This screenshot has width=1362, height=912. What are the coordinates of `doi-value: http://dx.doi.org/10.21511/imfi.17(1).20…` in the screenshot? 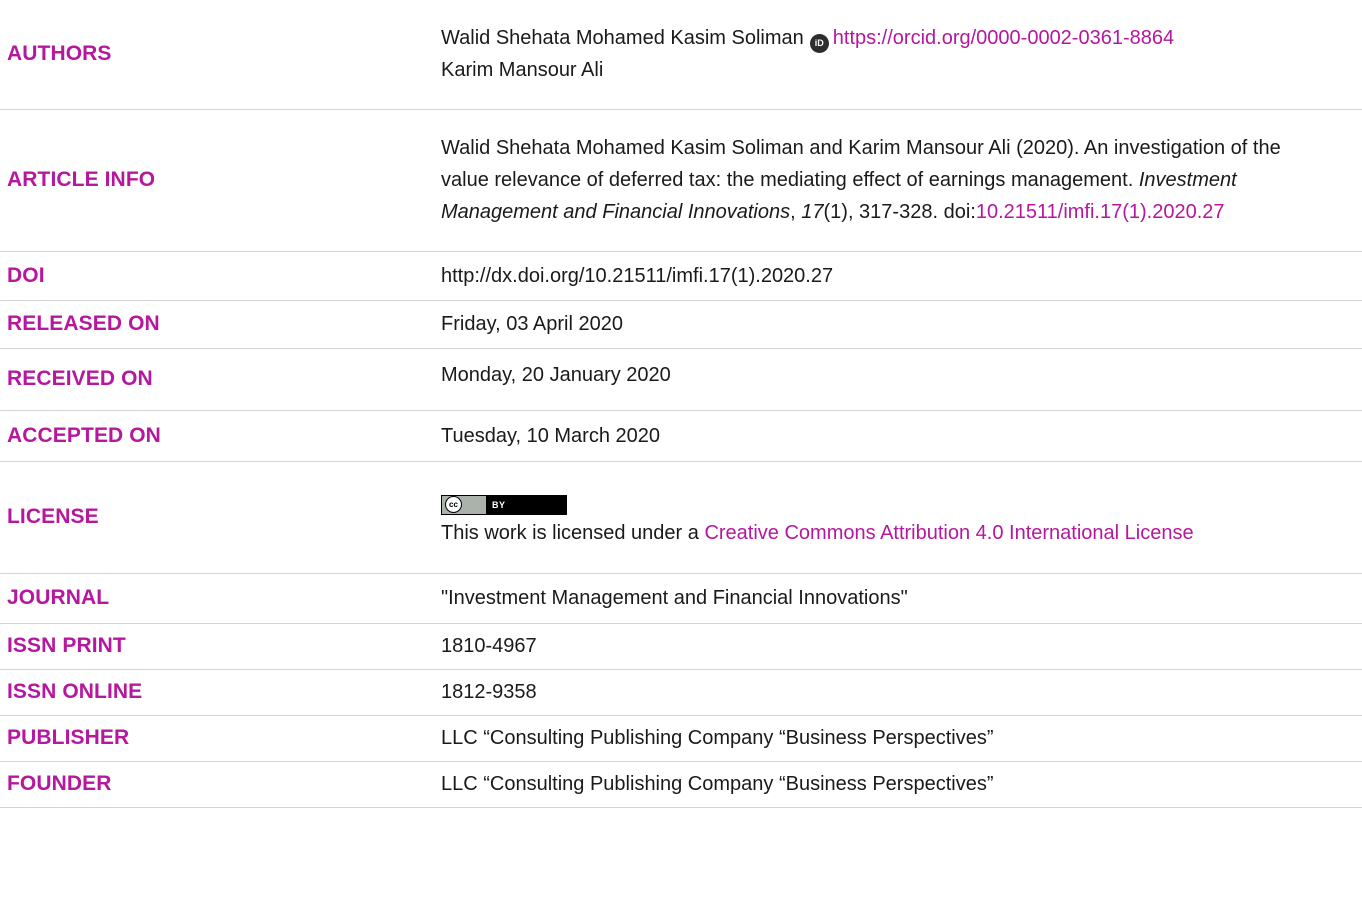 It's located at (901, 276).